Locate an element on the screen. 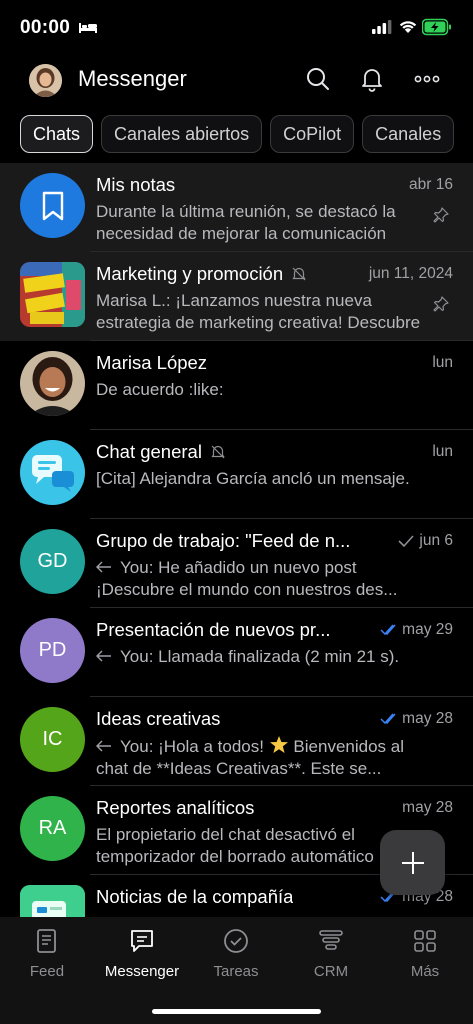  tab-canales: Canales is located at coordinates (408, 134).